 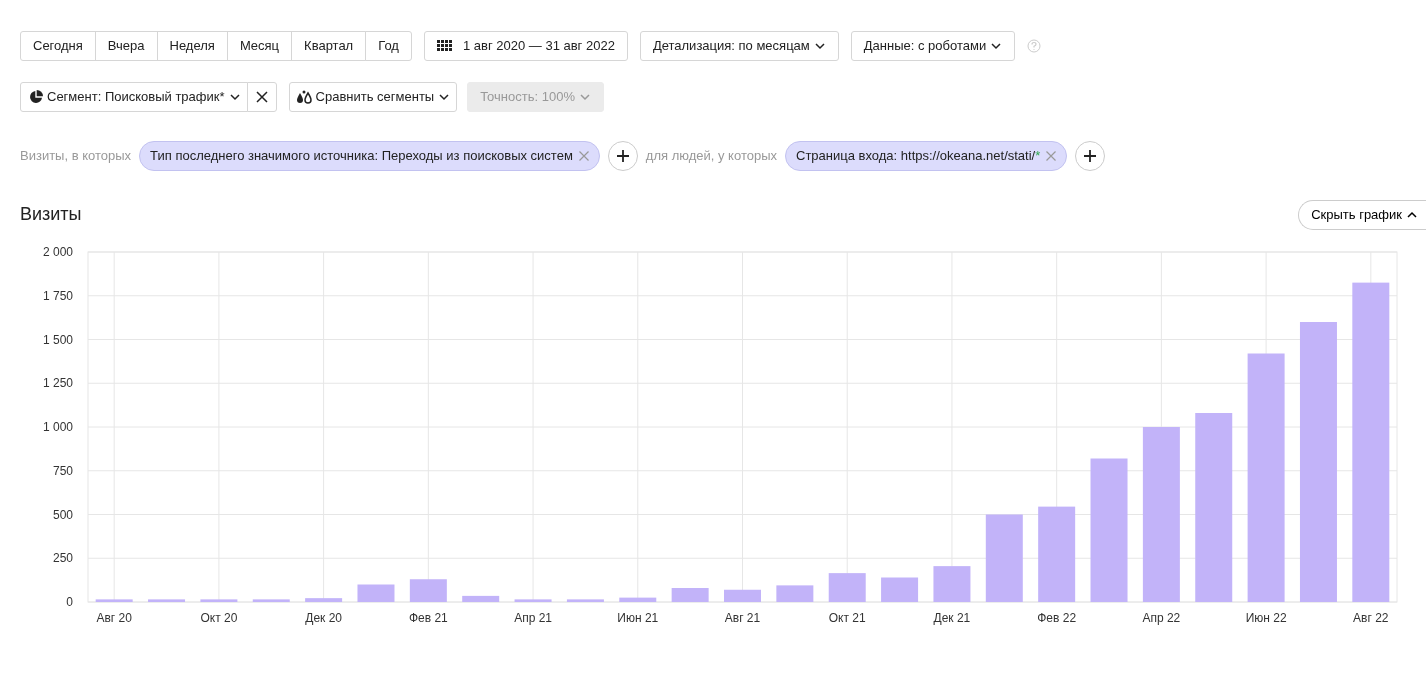 What do you see at coordinates (192, 46) in the screenshot?
I see `period-tab: Неделя` at bounding box center [192, 46].